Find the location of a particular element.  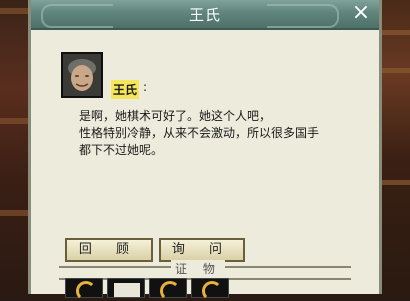

speaker-name: 王氏 is located at coordinates (125, 89).